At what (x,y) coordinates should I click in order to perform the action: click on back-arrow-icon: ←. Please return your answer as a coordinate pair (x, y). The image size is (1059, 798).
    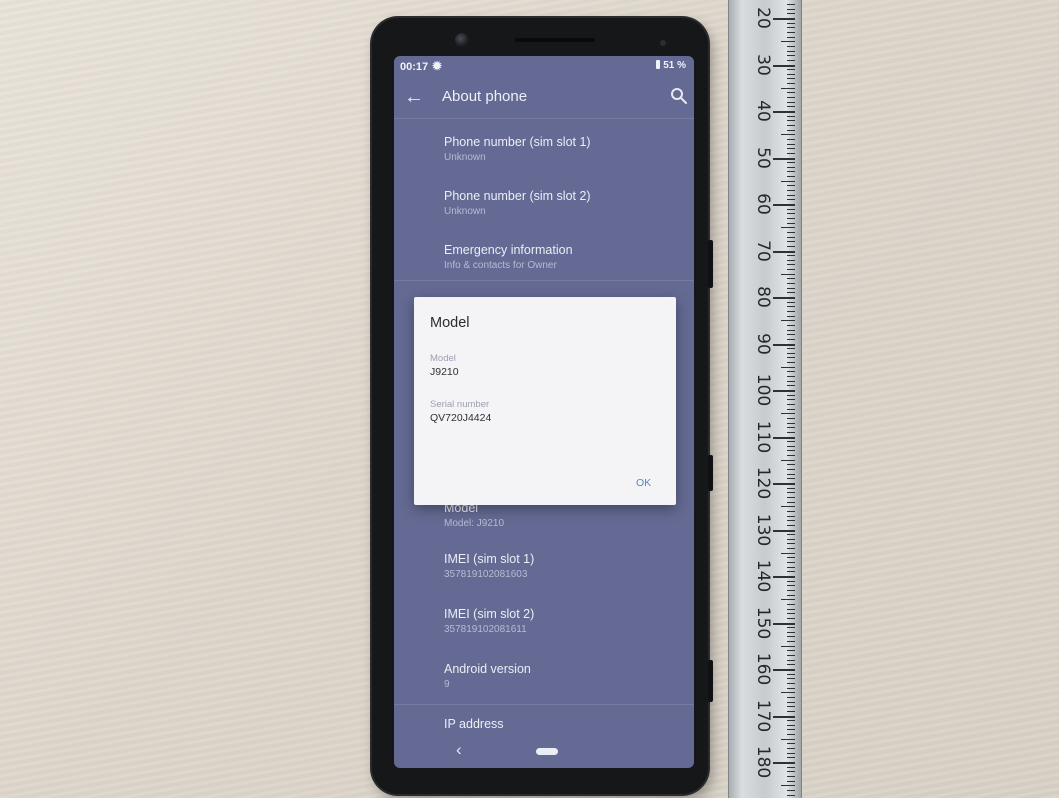
    Looking at the image, I should click on (414, 97).